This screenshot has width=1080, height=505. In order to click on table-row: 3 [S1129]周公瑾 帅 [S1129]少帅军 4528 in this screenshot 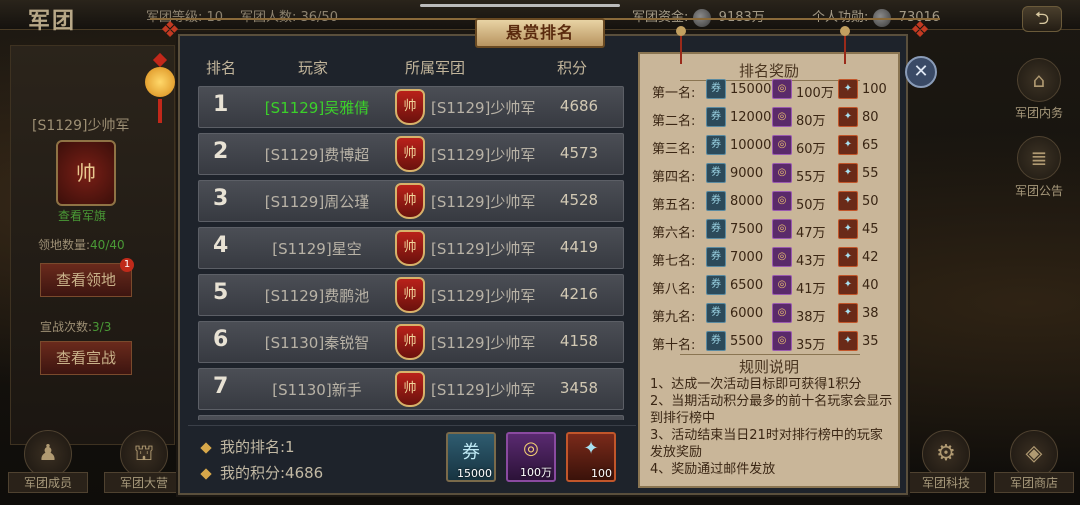, I will do `click(411, 201)`.